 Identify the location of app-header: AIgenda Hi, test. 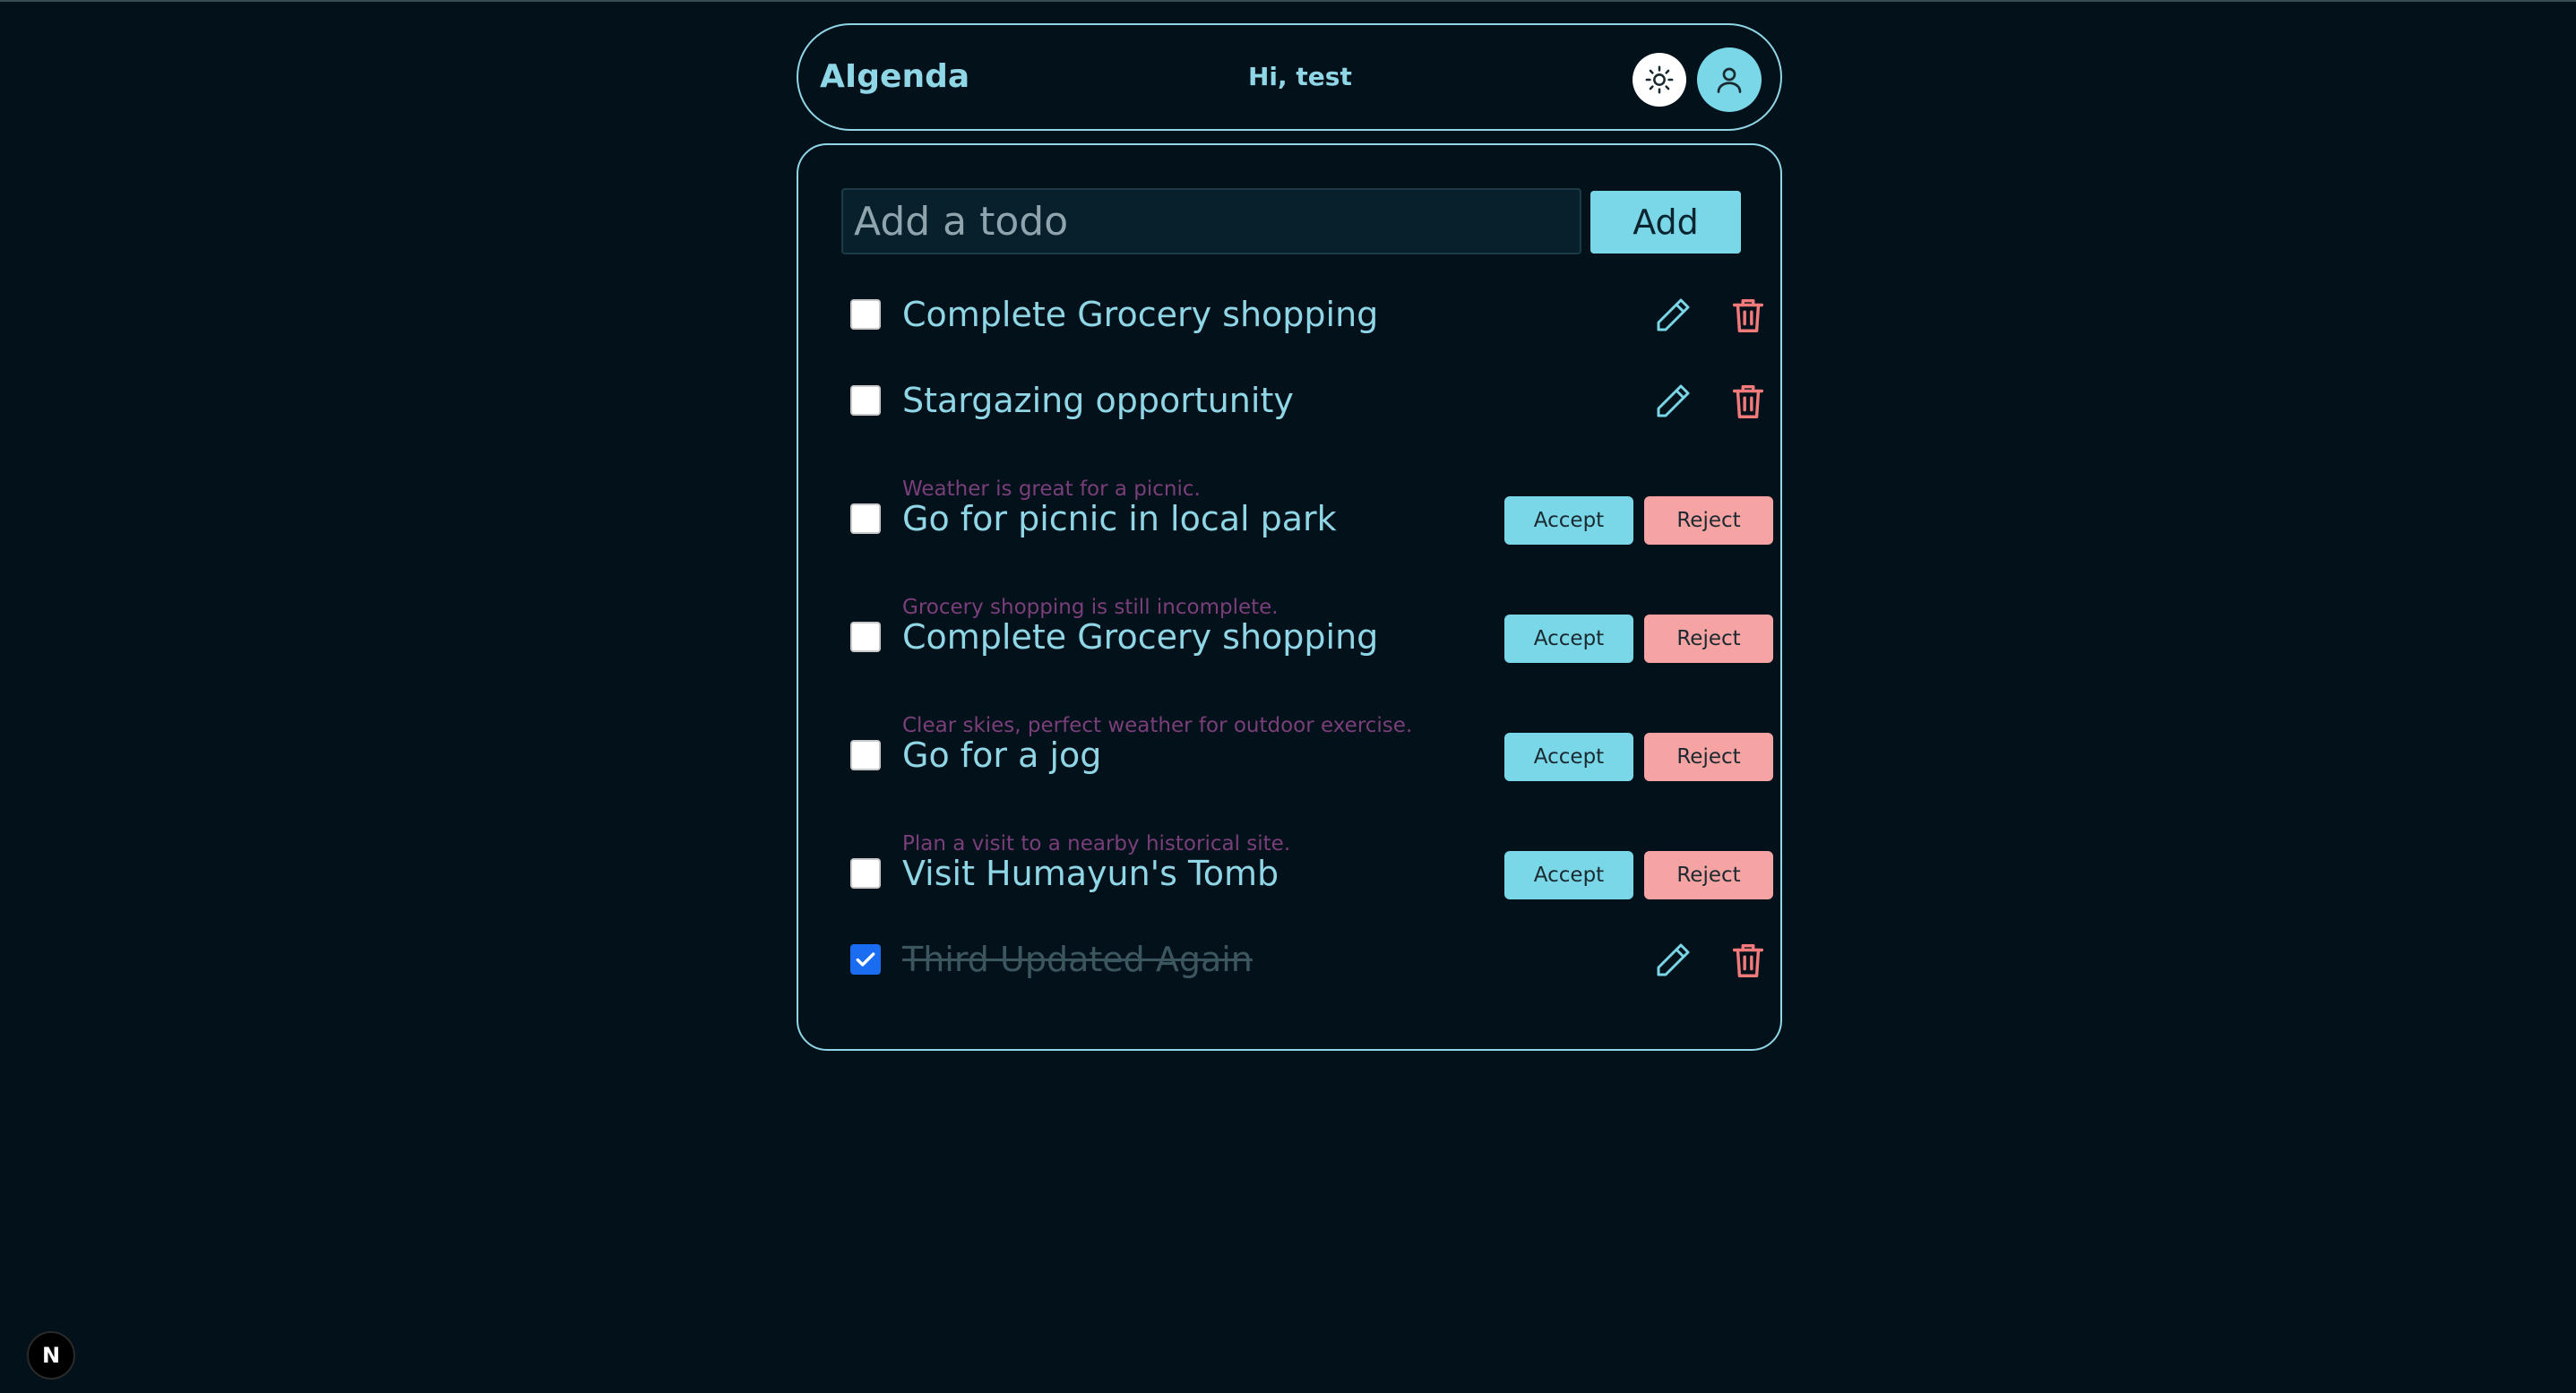
(1289, 77).